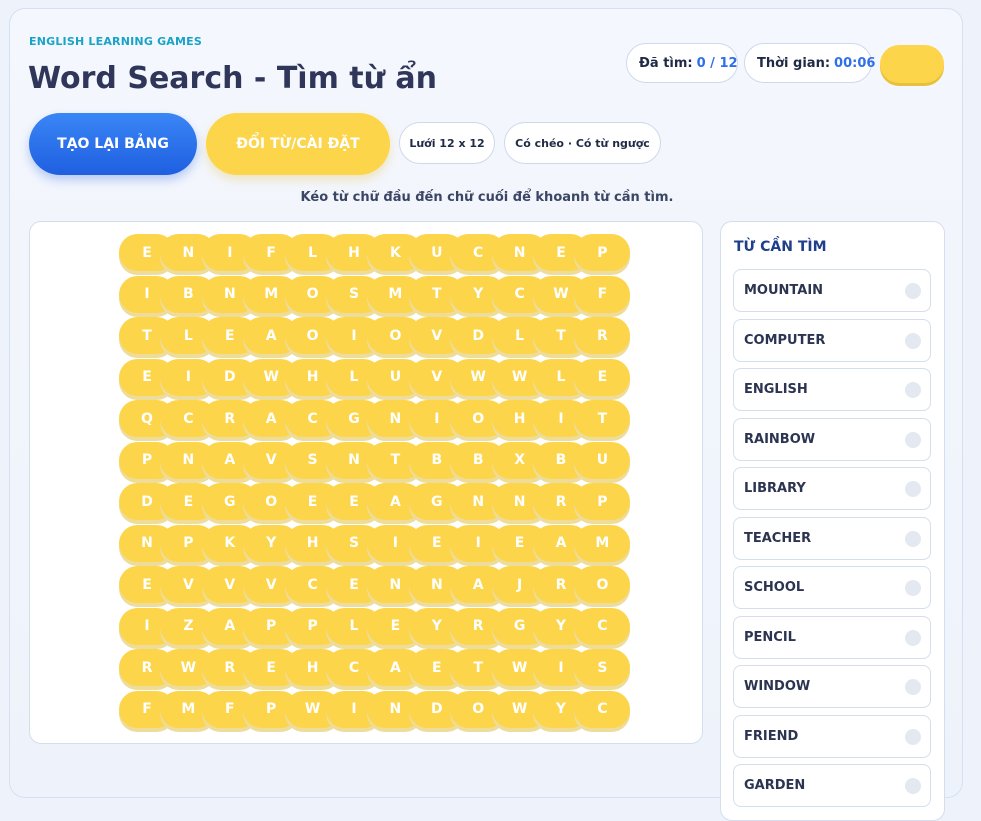 This screenshot has height=821, width=981. Describe the element at coordinates (777, 686) in the screenshot. I see `word-label: WINDOW` at that location.